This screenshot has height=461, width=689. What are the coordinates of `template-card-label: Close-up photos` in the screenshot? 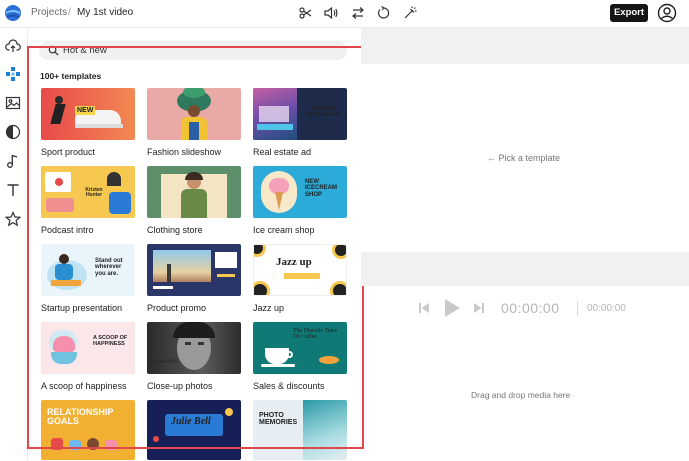 It's located at (180, 386).